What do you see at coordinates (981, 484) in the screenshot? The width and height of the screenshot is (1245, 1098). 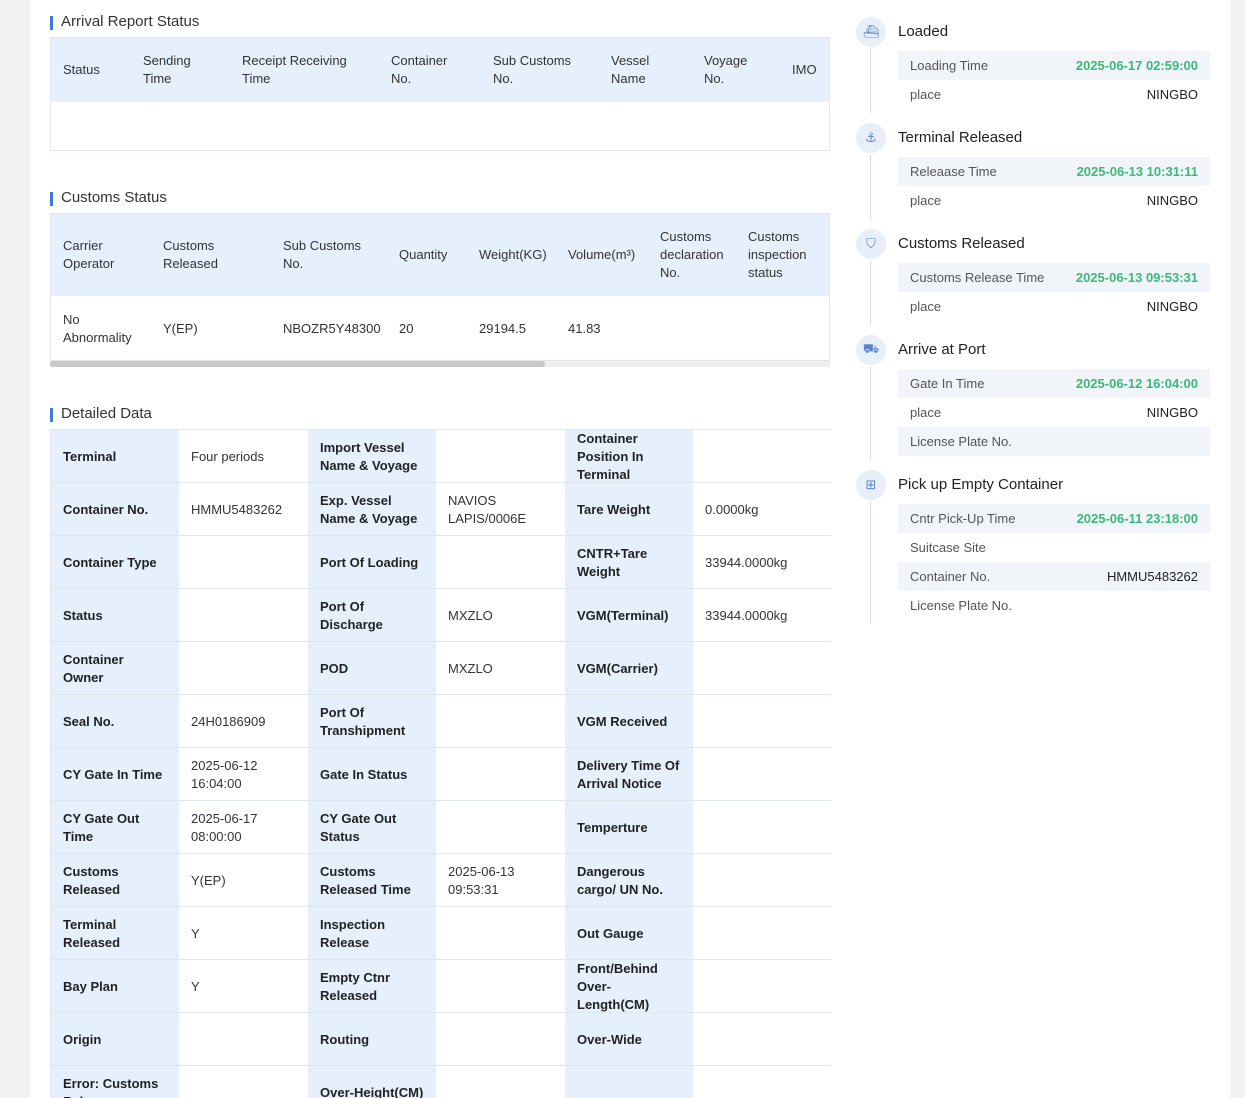 I see `timeline-title: Pick up Empty Container` at bounding box center [981, 484].